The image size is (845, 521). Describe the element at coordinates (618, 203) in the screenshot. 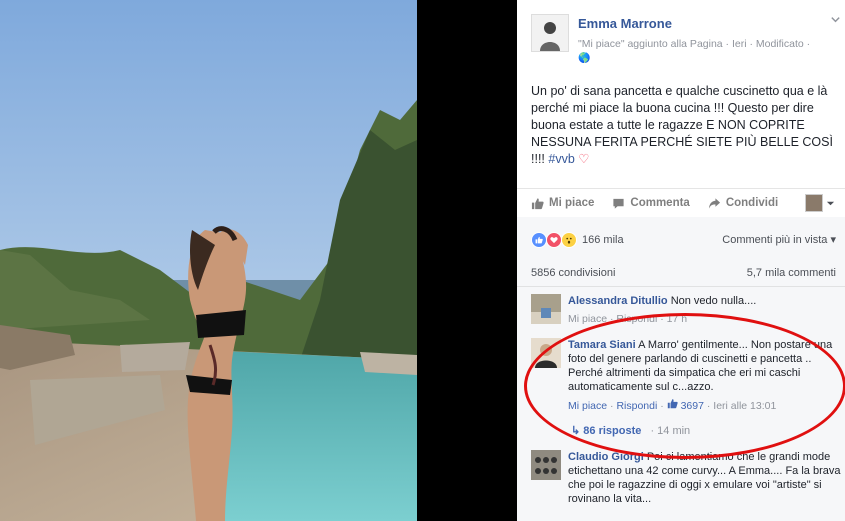

I see `comment-icon` at that location.